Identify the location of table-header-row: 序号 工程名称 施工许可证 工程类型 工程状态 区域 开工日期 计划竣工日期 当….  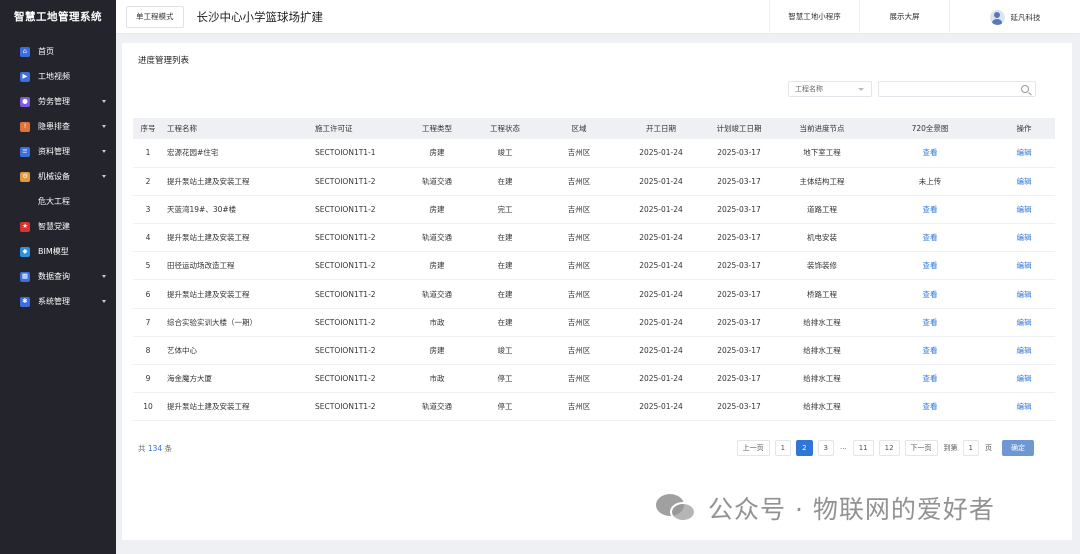
(594, 128).